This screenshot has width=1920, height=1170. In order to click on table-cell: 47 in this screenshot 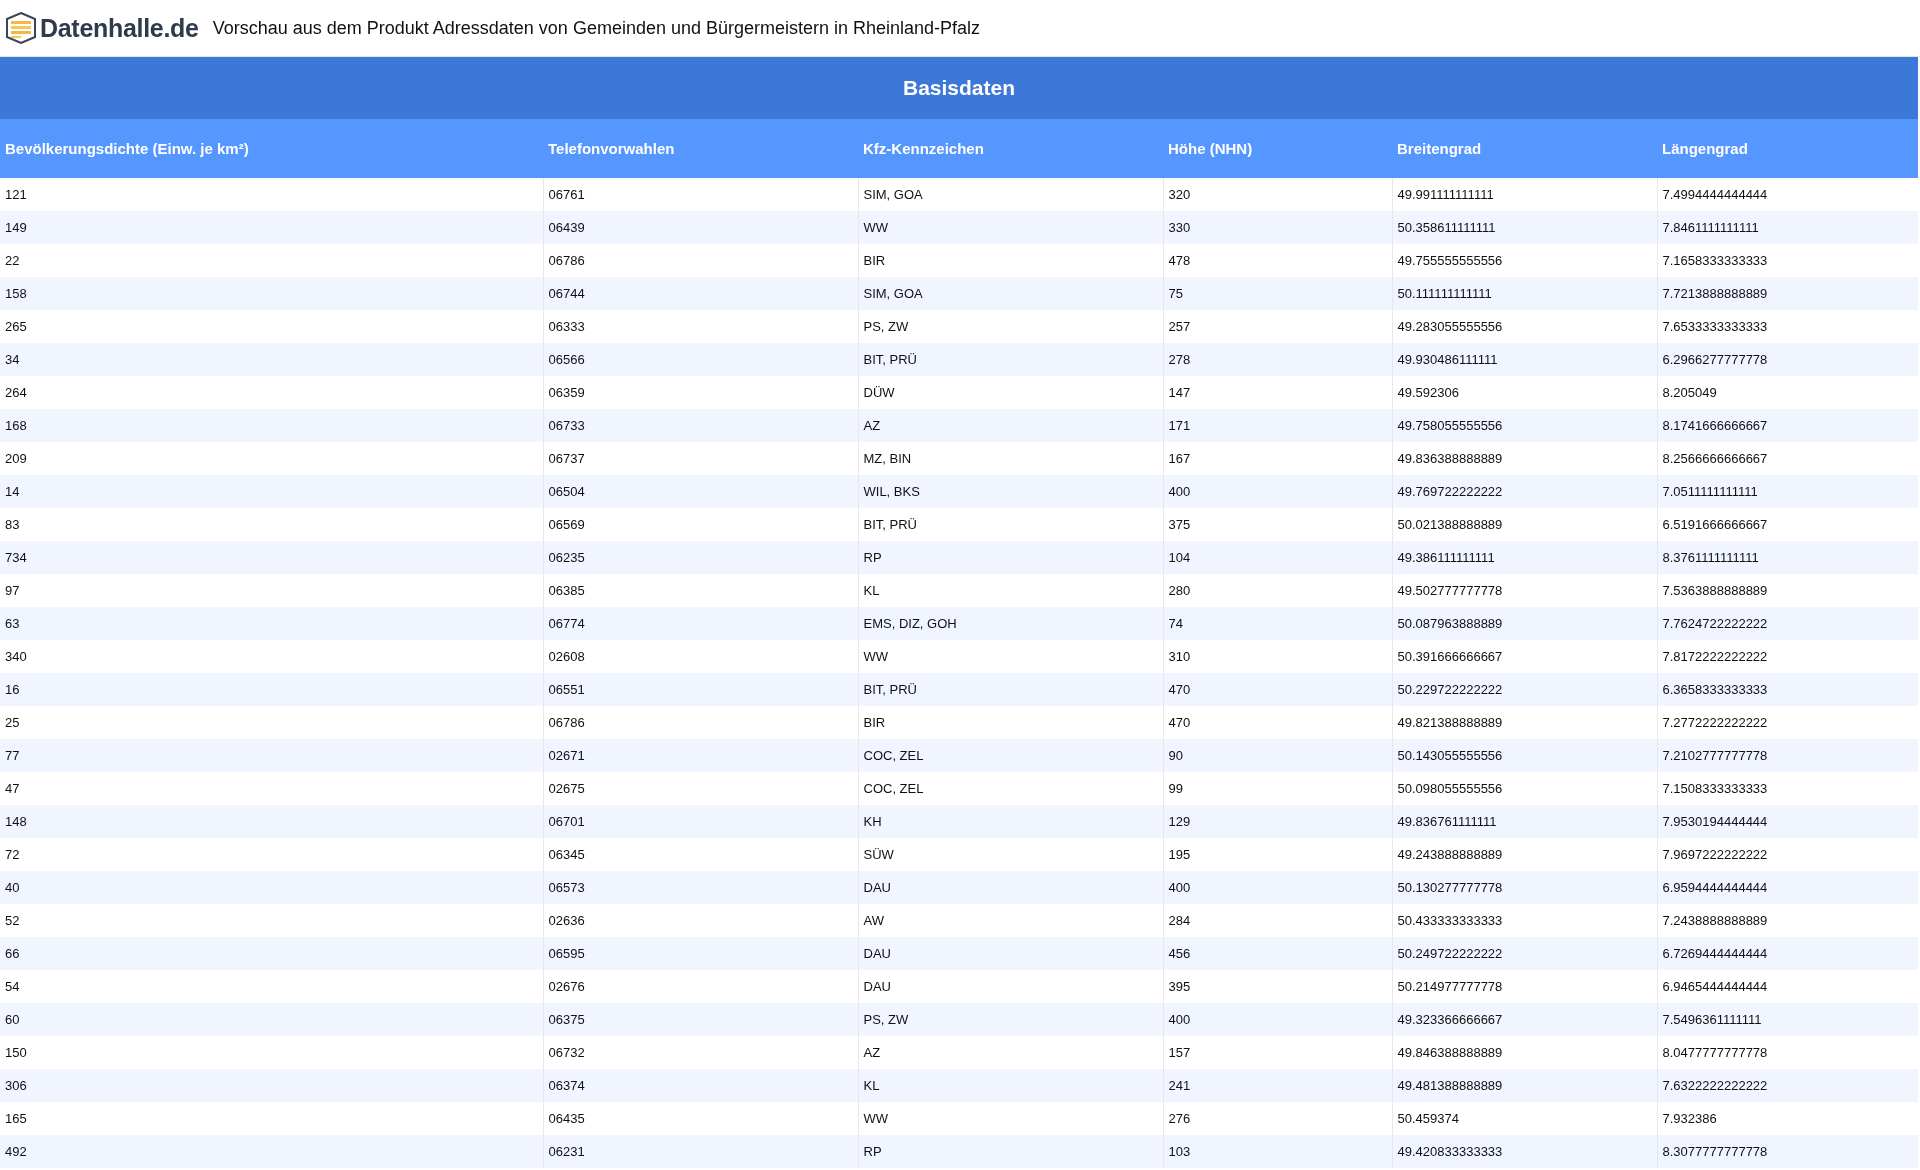, I will do `click(271, 788)`.